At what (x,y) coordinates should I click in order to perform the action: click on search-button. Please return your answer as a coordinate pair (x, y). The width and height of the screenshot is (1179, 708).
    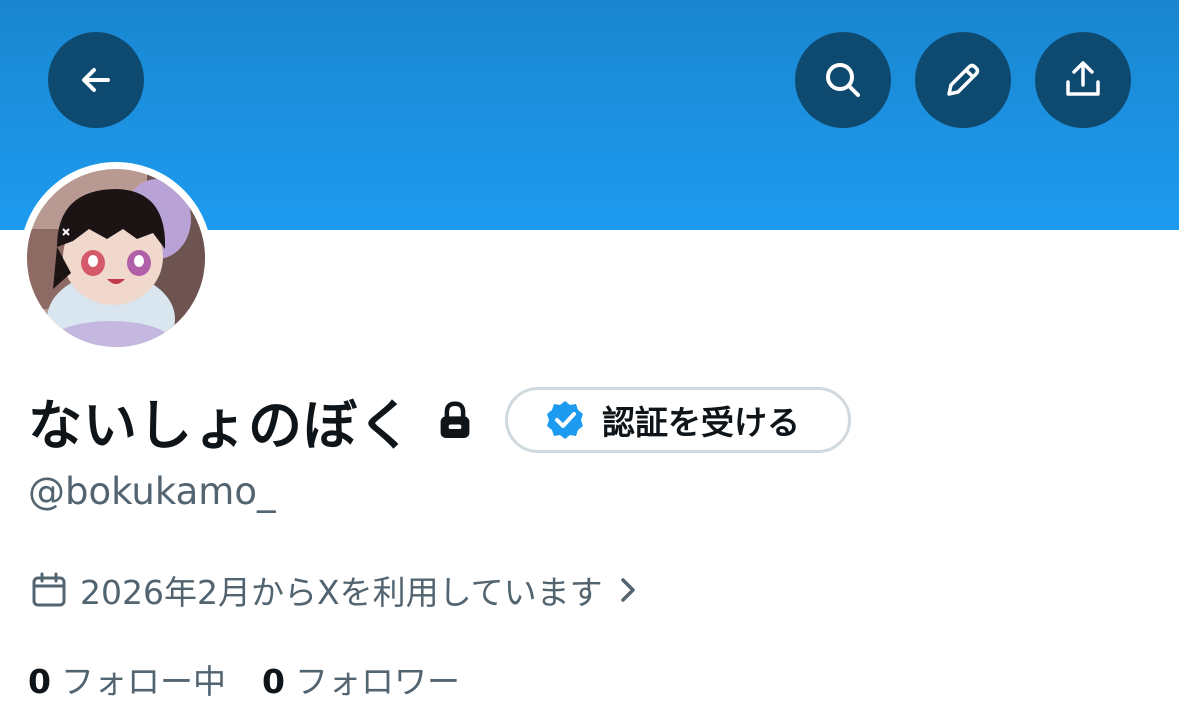
    Looking at the image, I should click on (843, 80).